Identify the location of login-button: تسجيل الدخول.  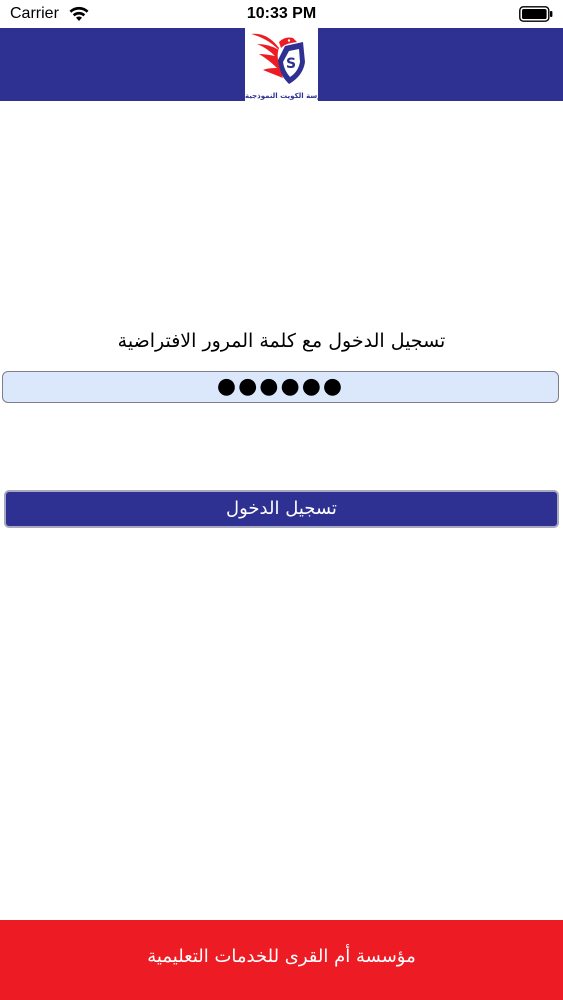
(281, 509).